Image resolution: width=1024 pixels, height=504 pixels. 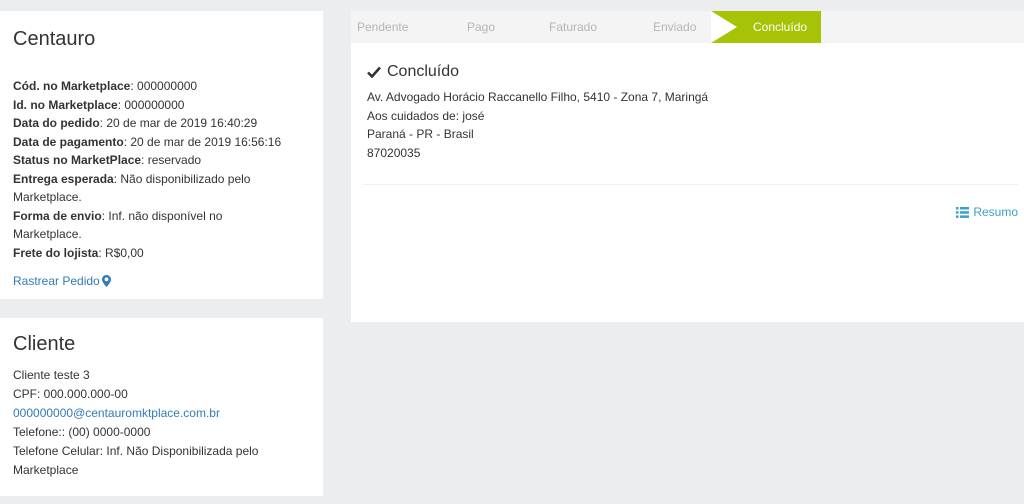 I want to click on client-cpf: CPF: 000.000.000-00, so click(x=70, y=394).